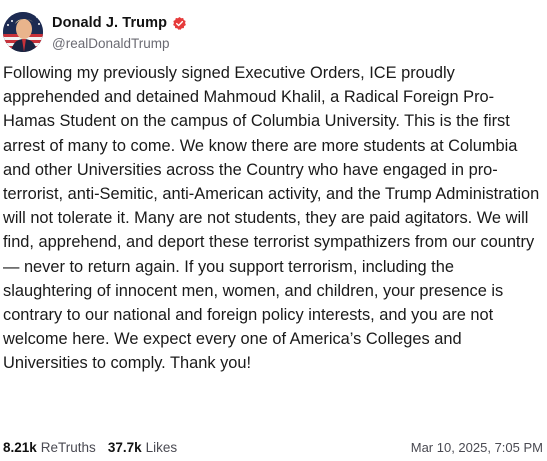 The image size is (547, 461). I want to click on retruths-stat: 8.21k ReTruths, so click(49, 447).